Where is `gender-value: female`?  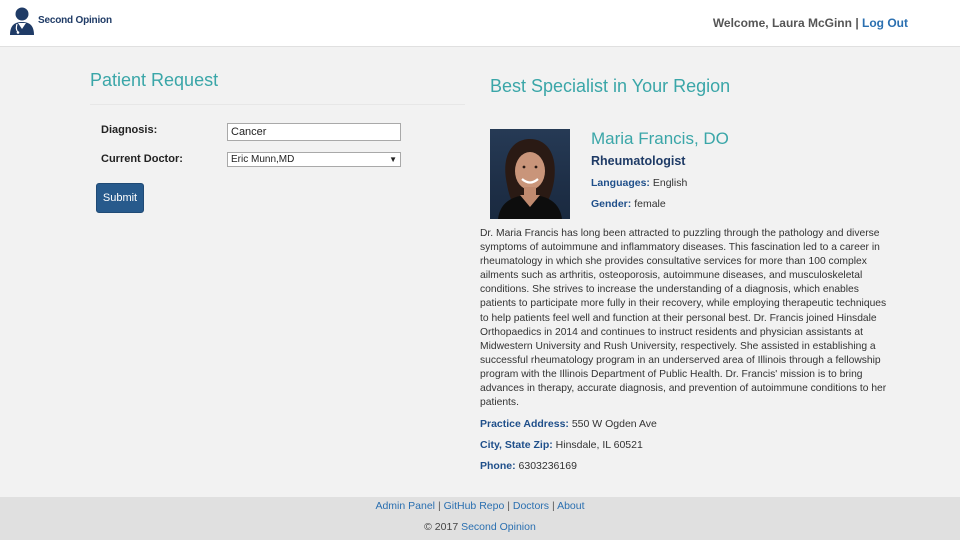 gender-value: female is located at coordinates (650, 204).